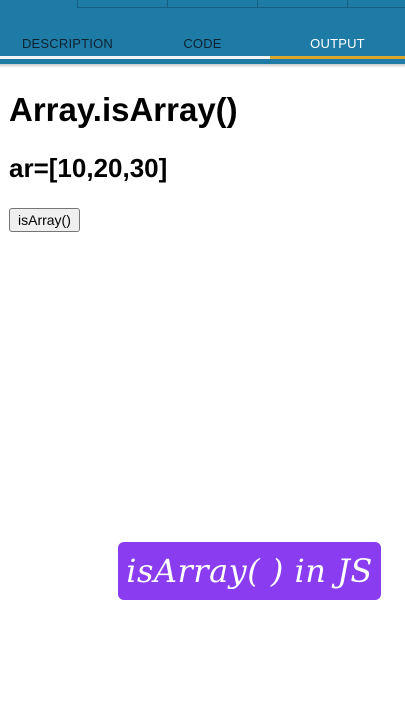  Describe the element at coordinates (123, 109) in the screenshot. I see `page-title: Array.isArray()` at that location.